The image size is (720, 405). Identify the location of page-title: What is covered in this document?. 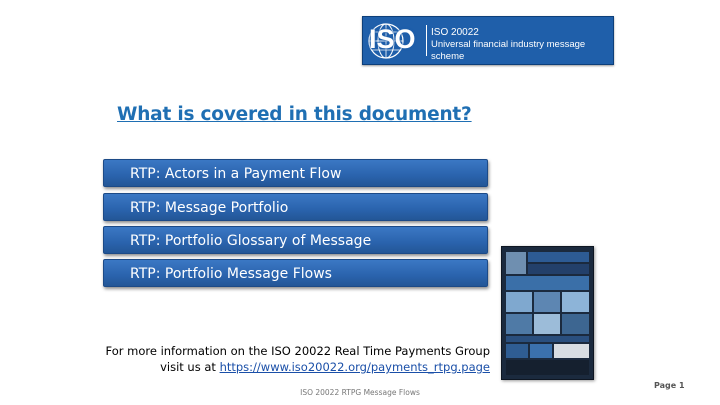
(294, 114).